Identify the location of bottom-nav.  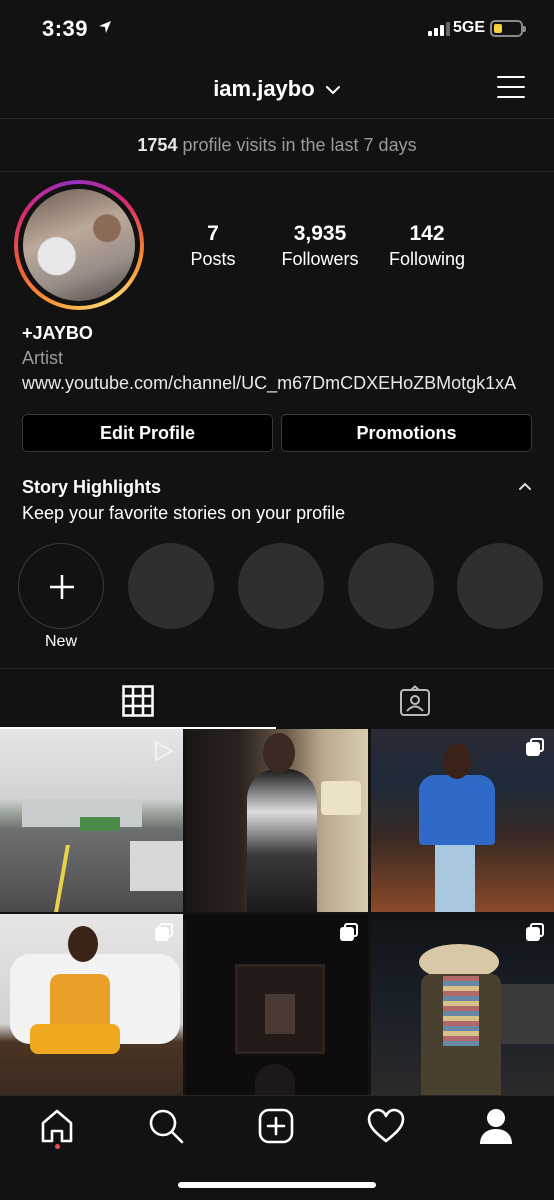
(277, 1147).